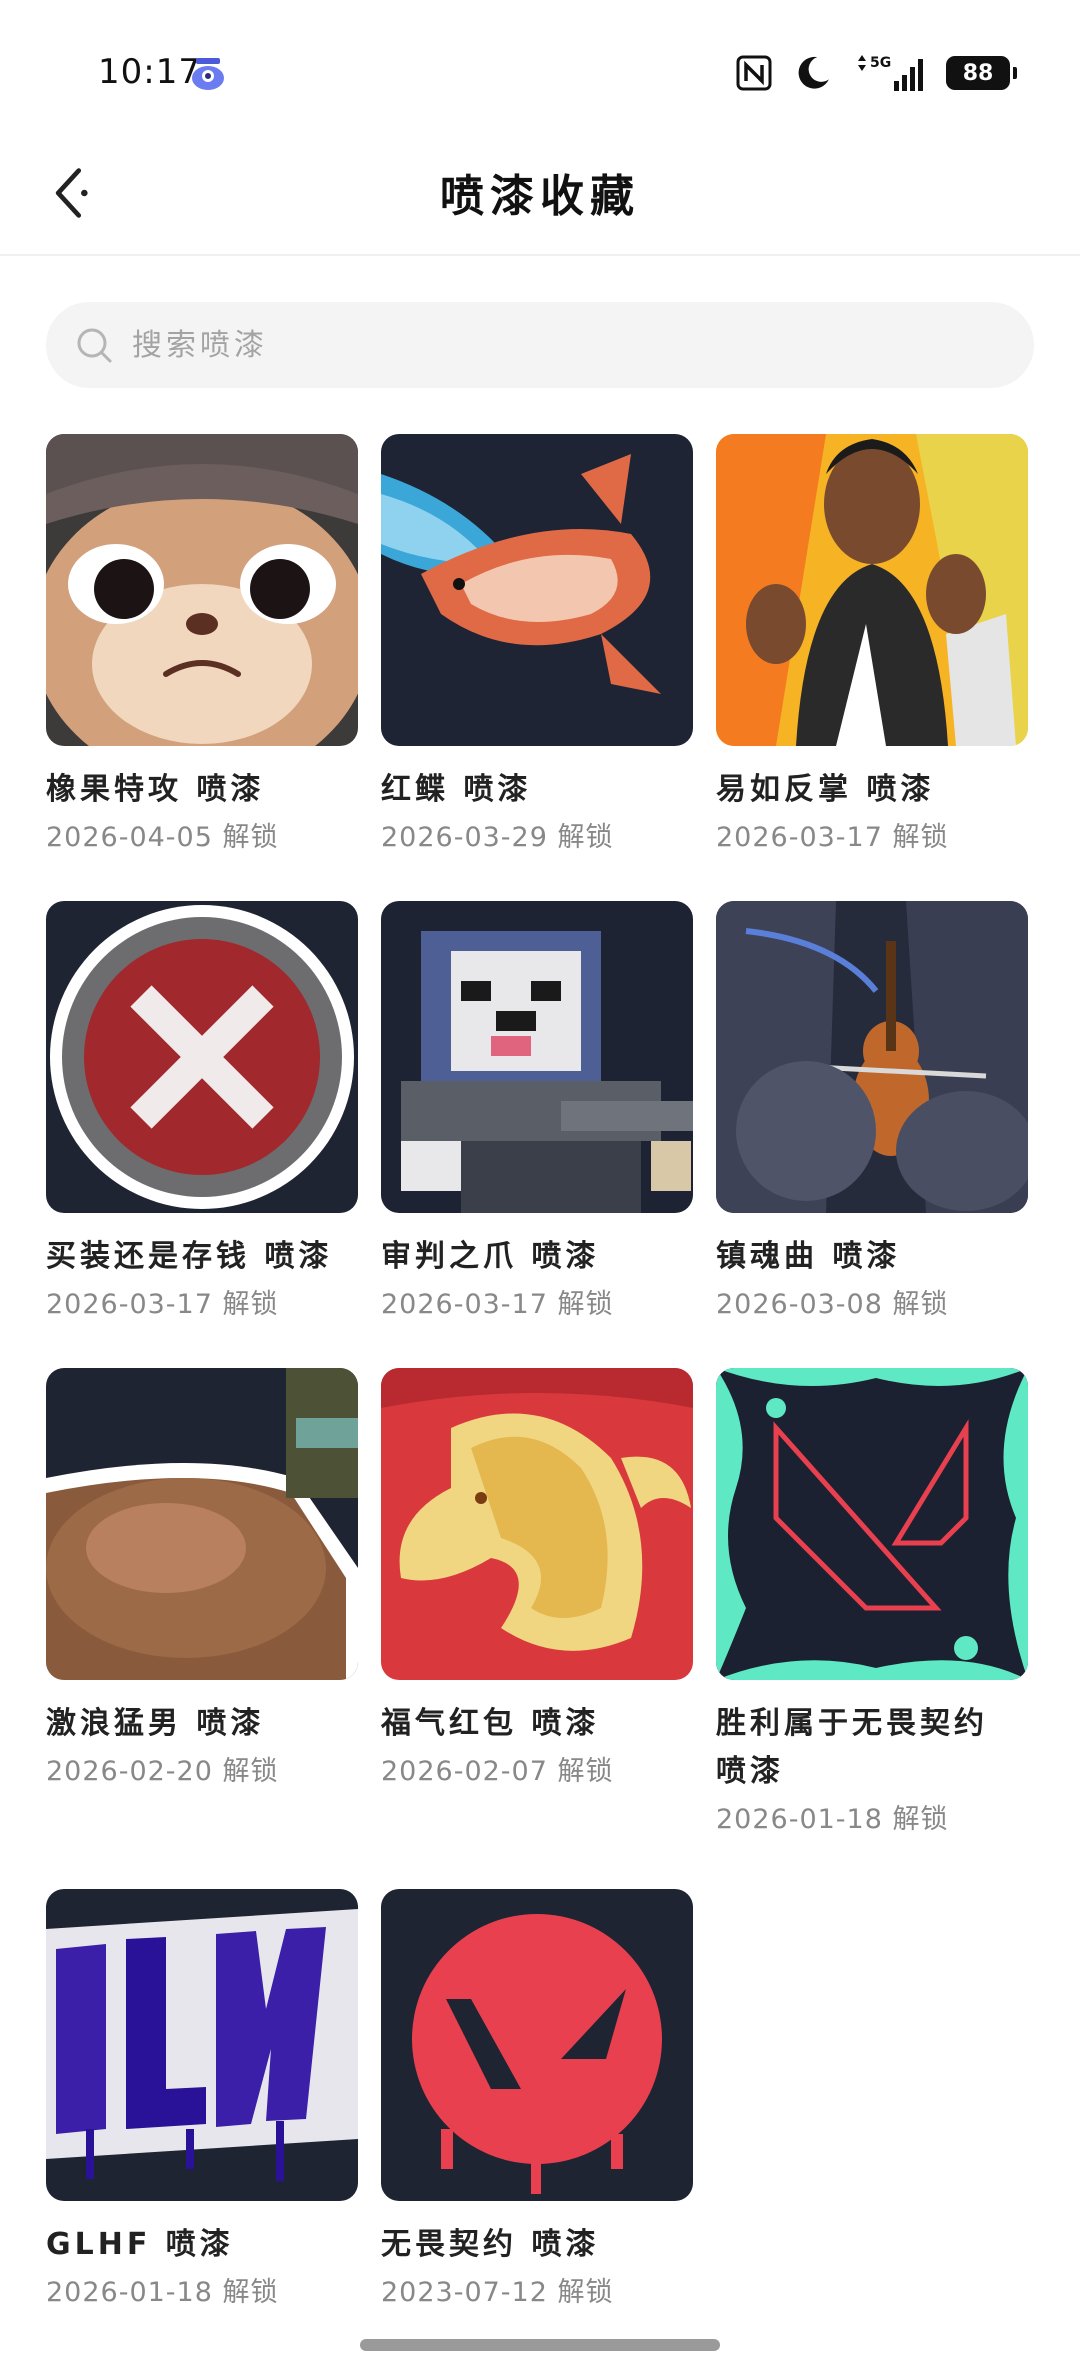  Describe the element at coordinates (852, 1747) in the screenshot. I see `spray-name: 胜利属于无畏契约 喷漆` at that location.